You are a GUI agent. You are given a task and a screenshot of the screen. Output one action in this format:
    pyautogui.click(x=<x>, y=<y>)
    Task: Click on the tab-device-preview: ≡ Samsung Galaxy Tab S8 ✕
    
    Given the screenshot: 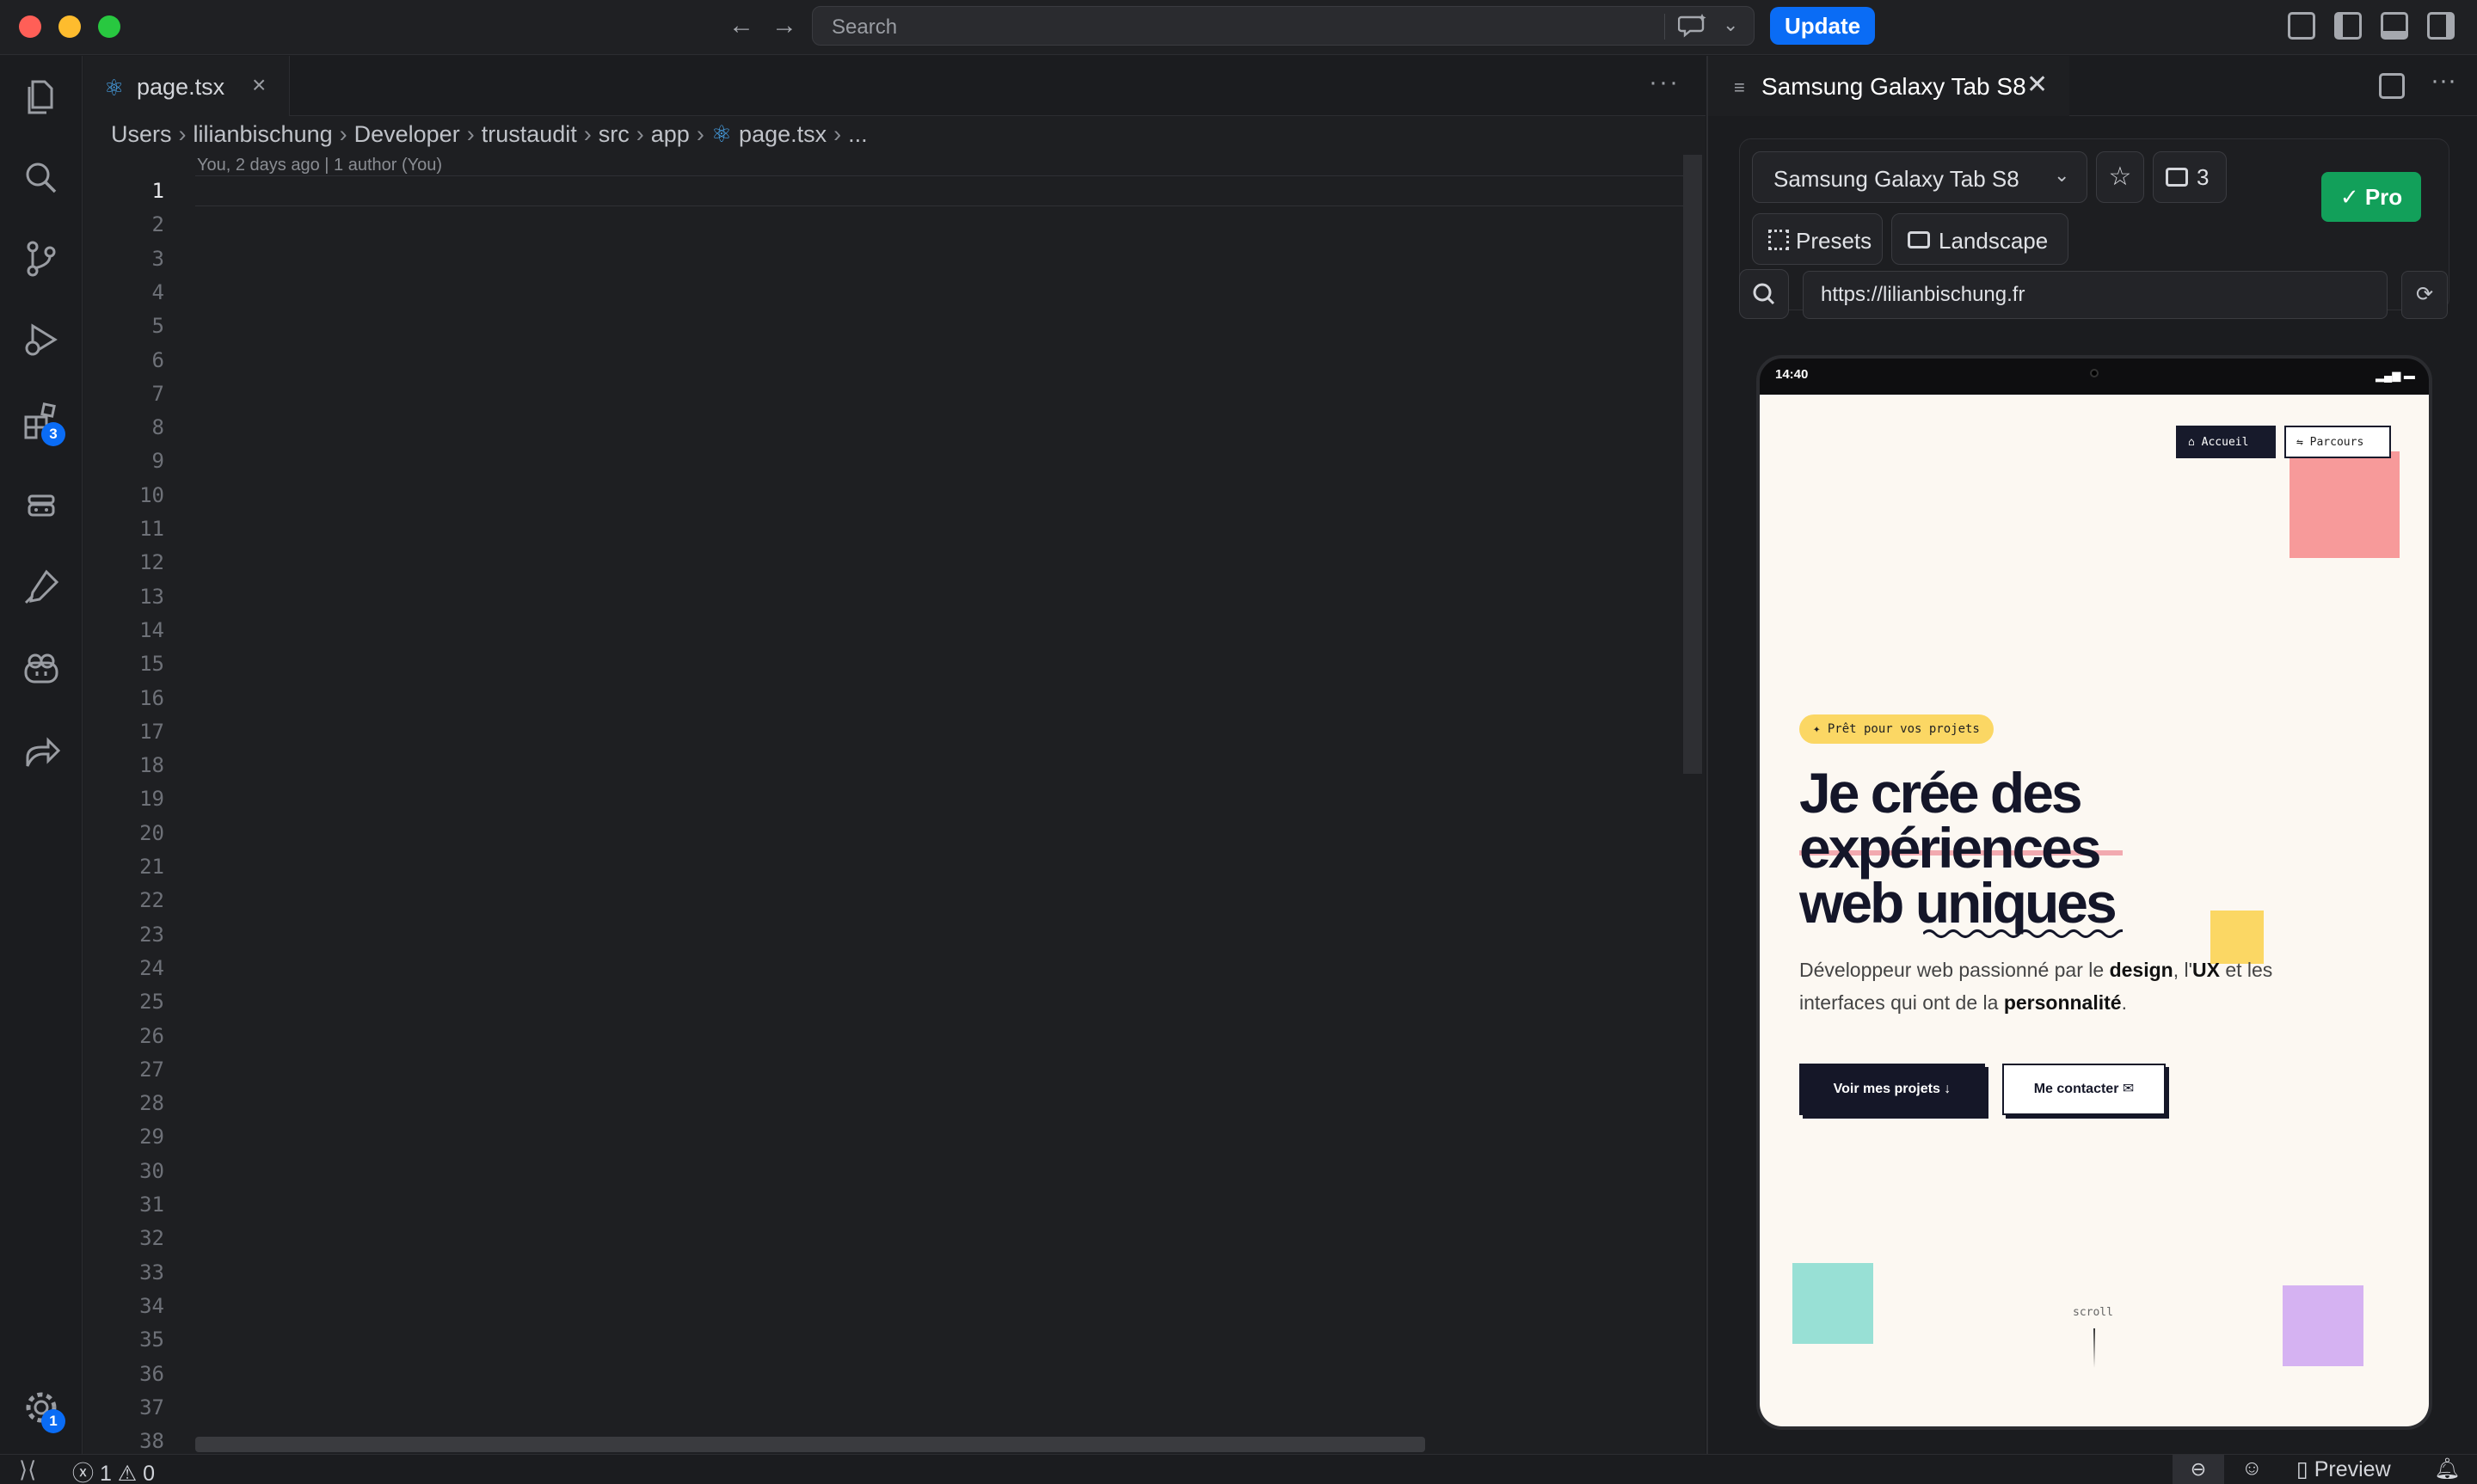 What is the action you would take?
    pyautogui.click(x=1888, y=86)
    